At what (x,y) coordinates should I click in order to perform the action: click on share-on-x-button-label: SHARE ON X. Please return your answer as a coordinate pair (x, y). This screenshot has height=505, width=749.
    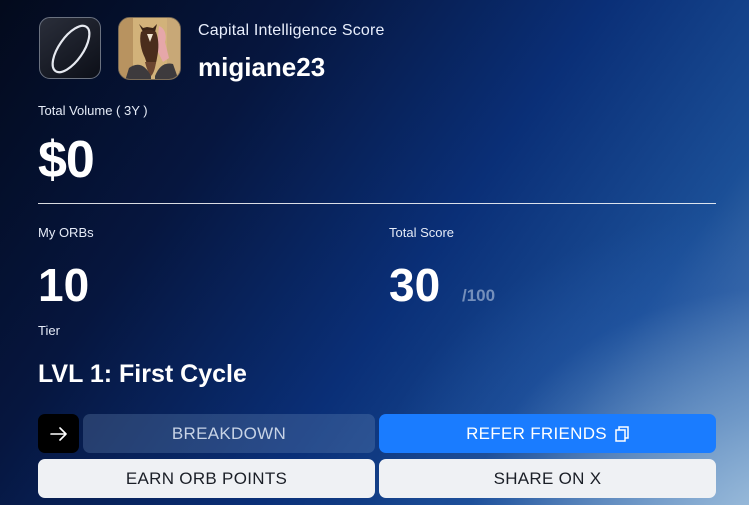
    Looking at the image, I should click on (547, 478).